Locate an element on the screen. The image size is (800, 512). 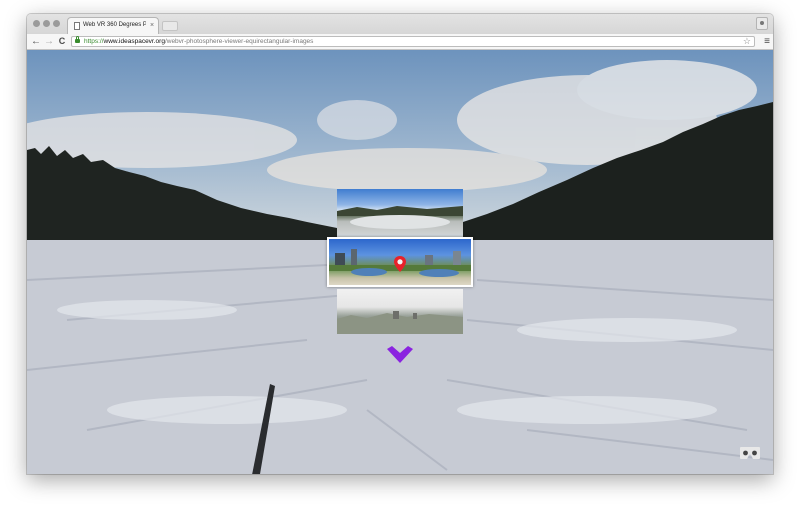
tab-strip: Web VR 360 Degrees Pho × is located at coordinates (400, 24).